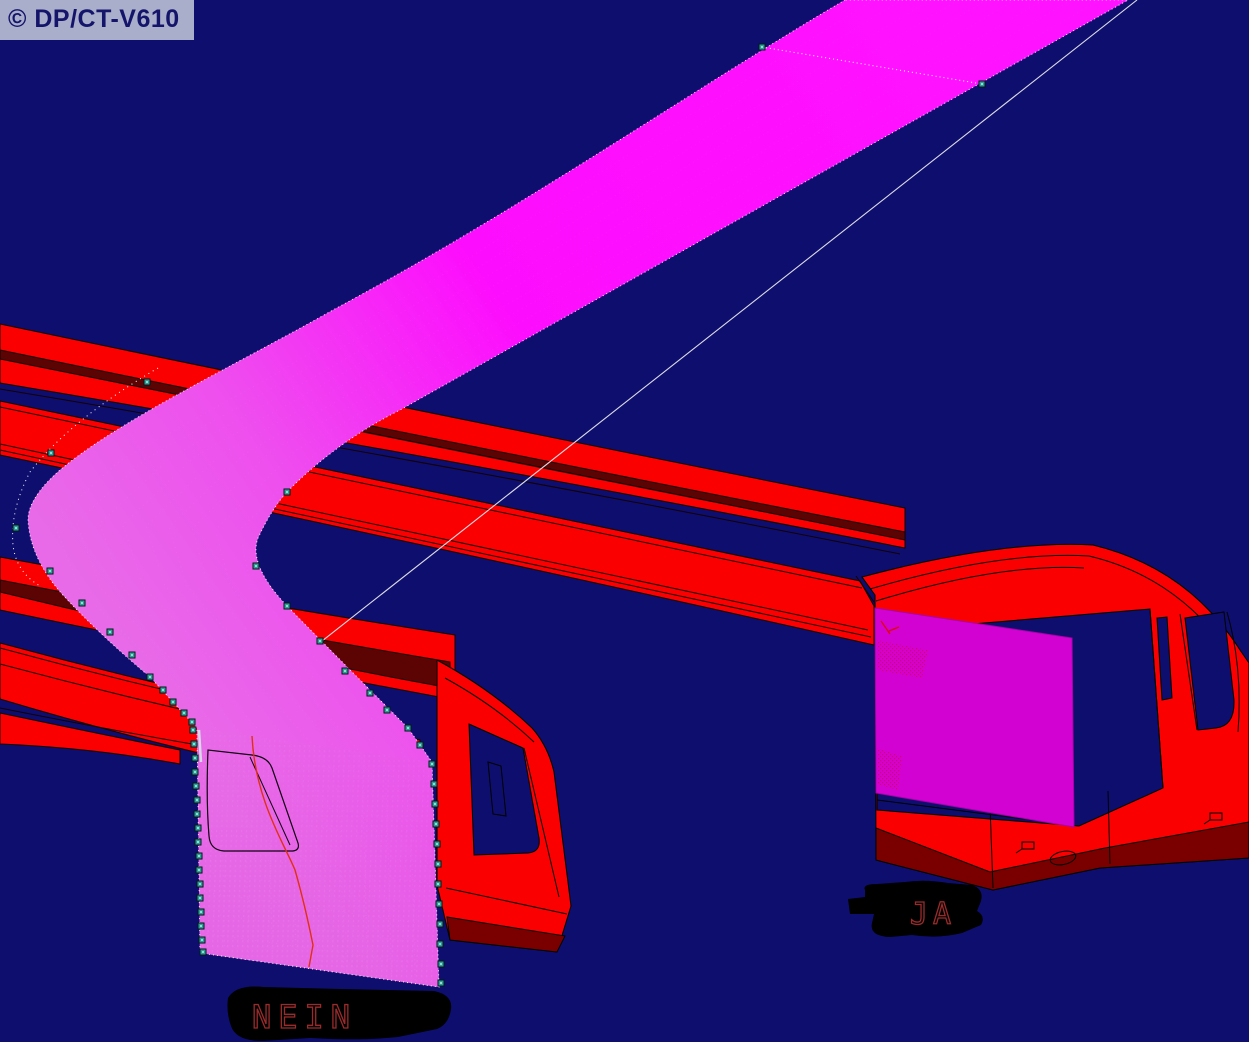 The image size is (1249, 1042). I want to click on flange-panel-ja, so click(974, 717).